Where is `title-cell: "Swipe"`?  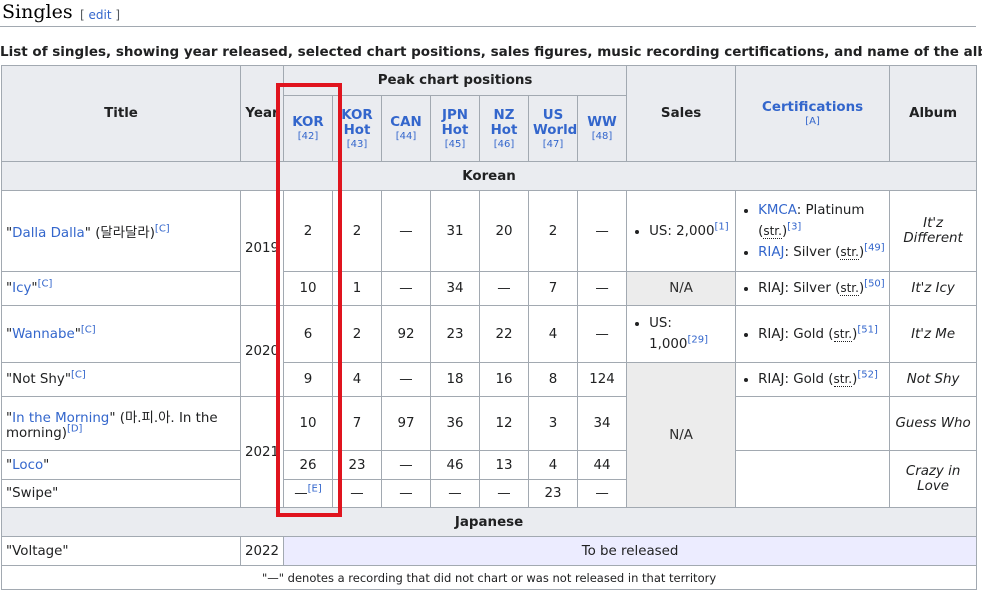 title-cell: "Swipe" is located at coordinates (121, 493).